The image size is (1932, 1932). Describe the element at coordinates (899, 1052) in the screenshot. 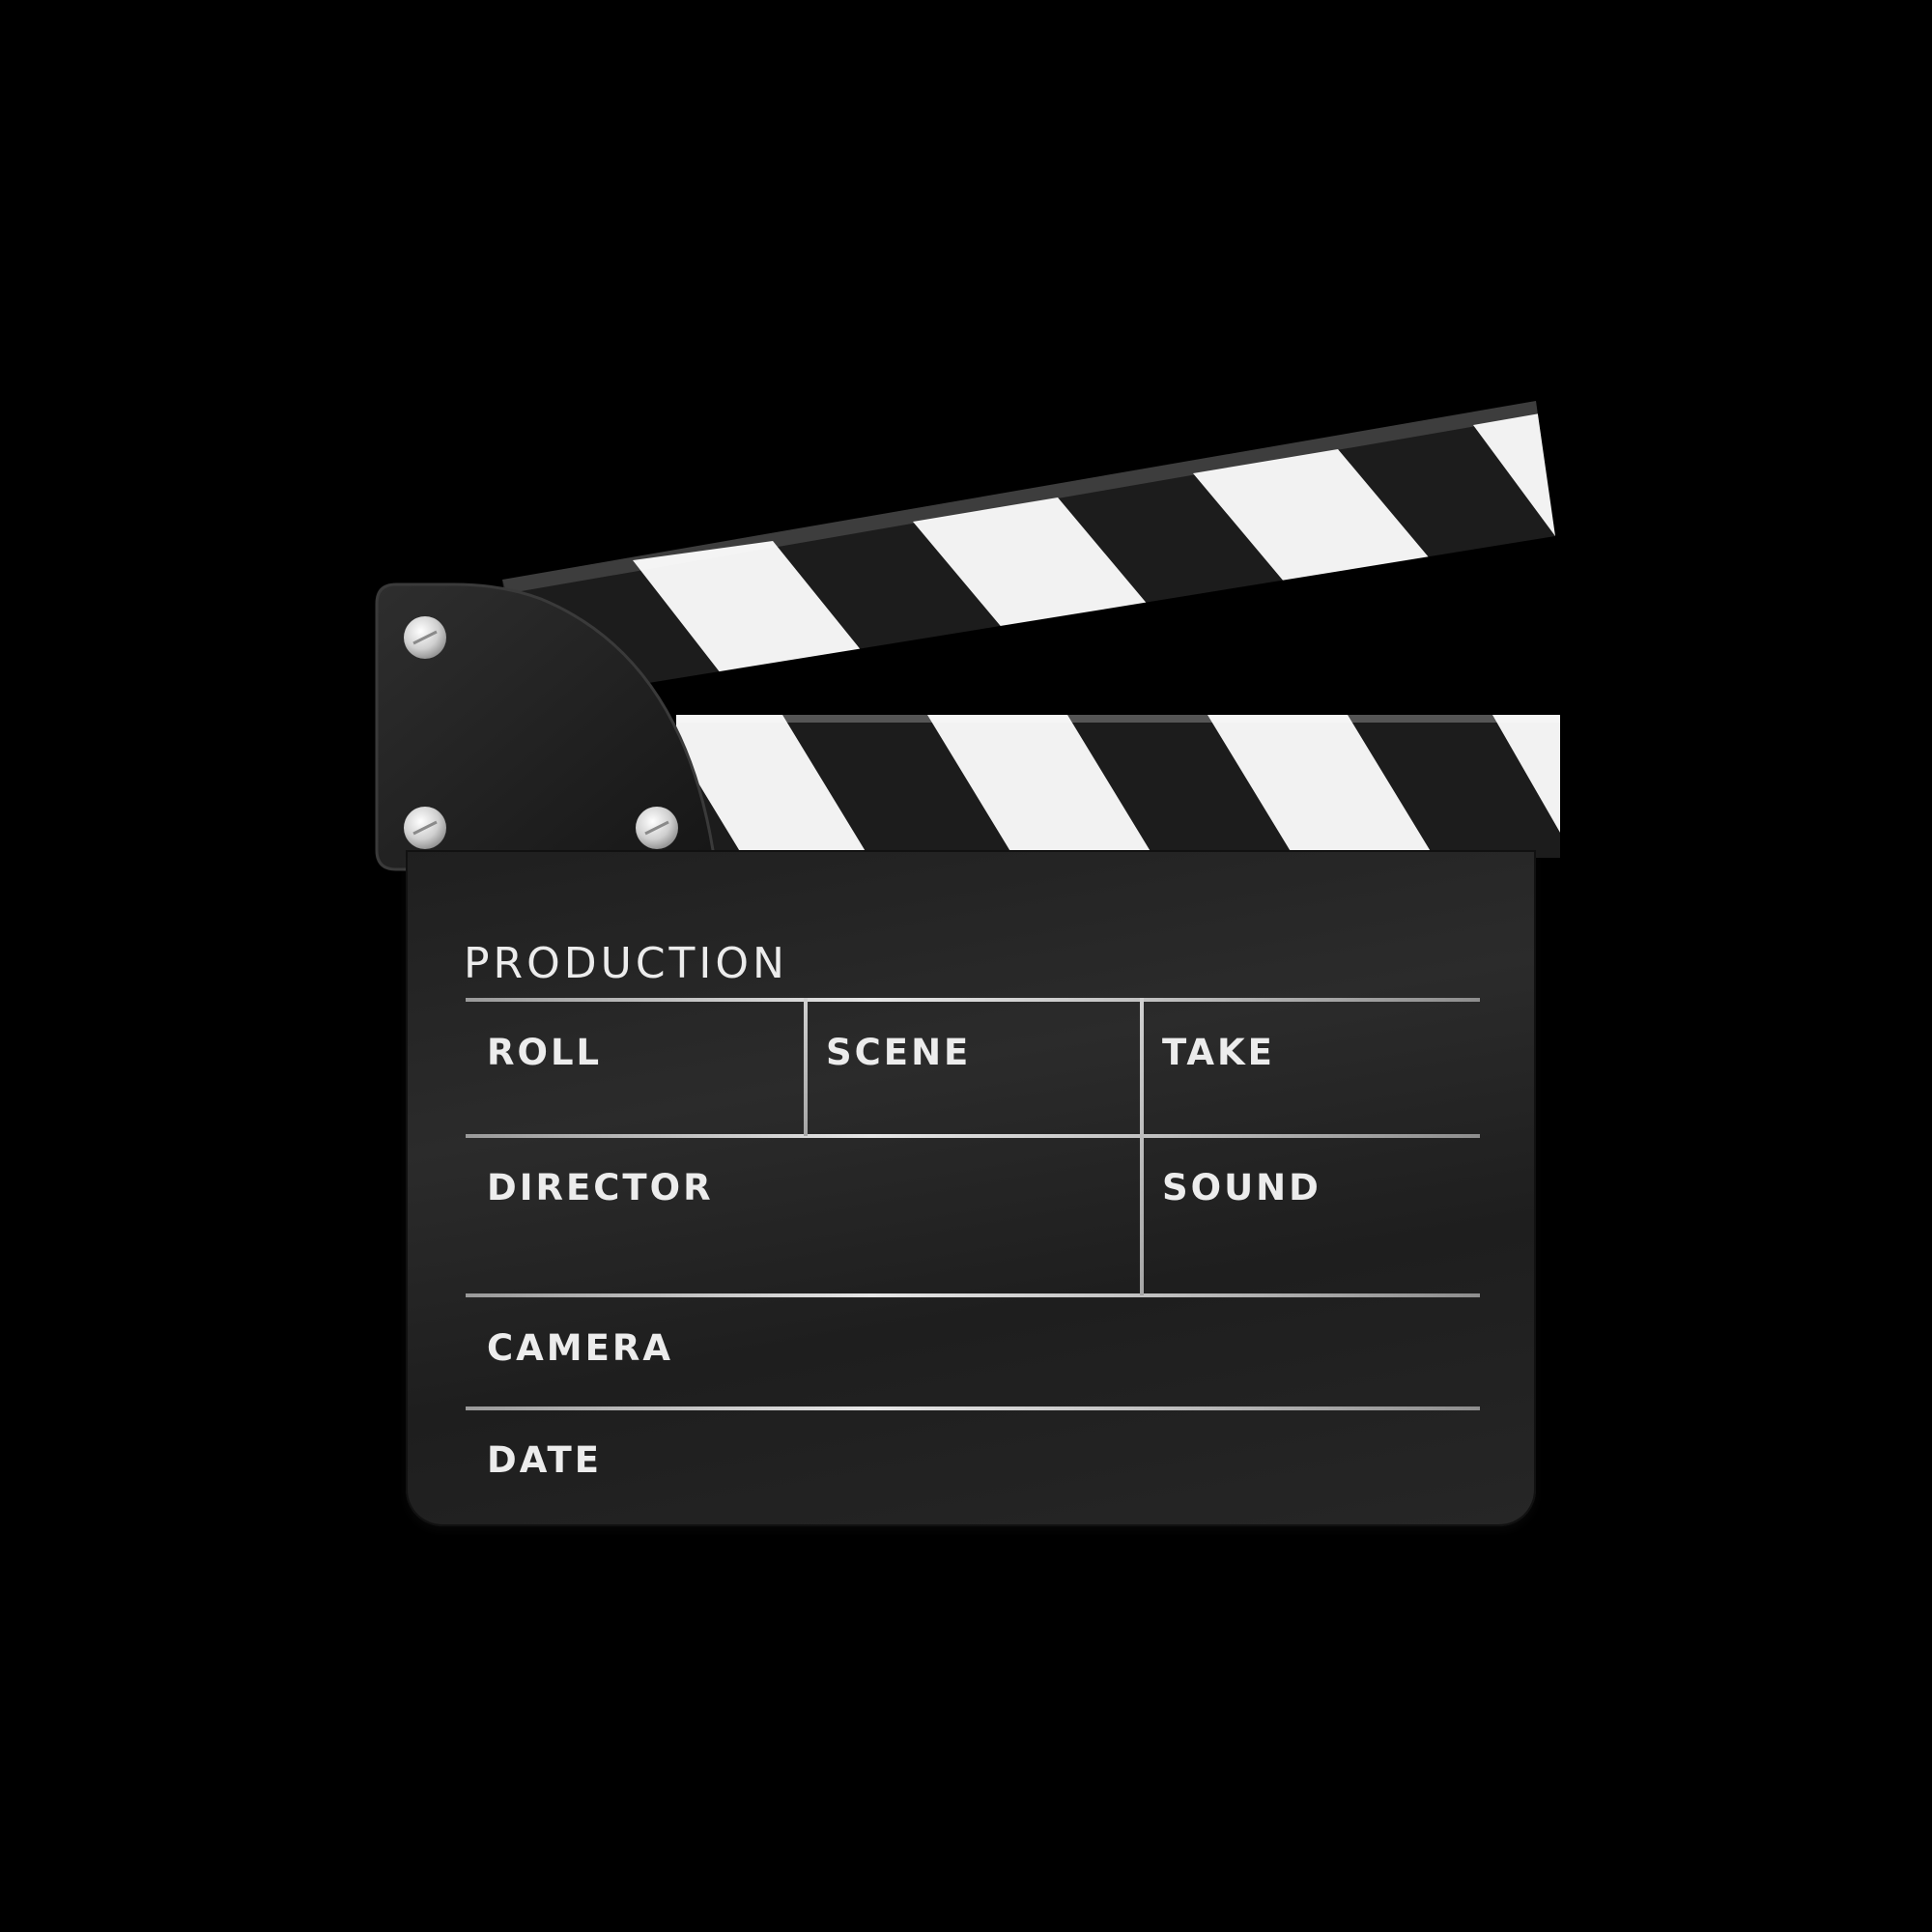

I see `scene-label: SCENE` at that location.